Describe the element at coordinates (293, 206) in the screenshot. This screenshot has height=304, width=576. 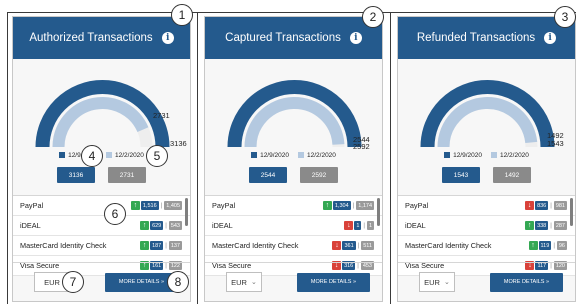
I see `payment-method-row: PayPal ↑ 1,304 | 1,174` at that location.